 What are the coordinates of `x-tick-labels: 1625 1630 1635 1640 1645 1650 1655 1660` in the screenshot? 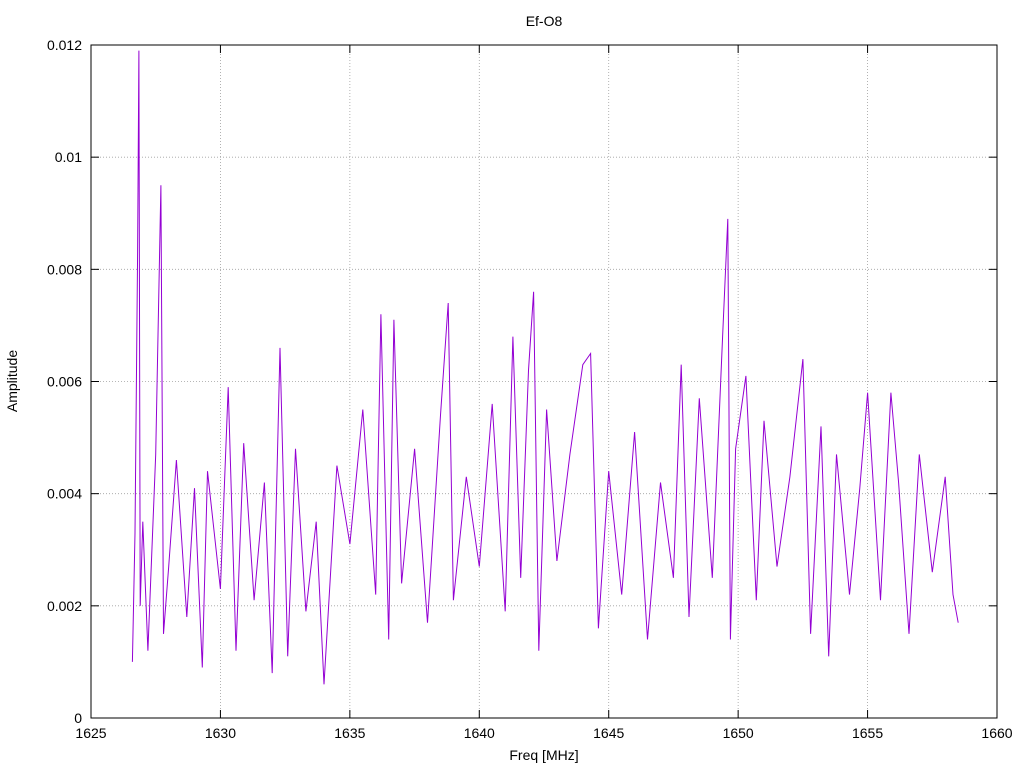 It's located at (543, 733).